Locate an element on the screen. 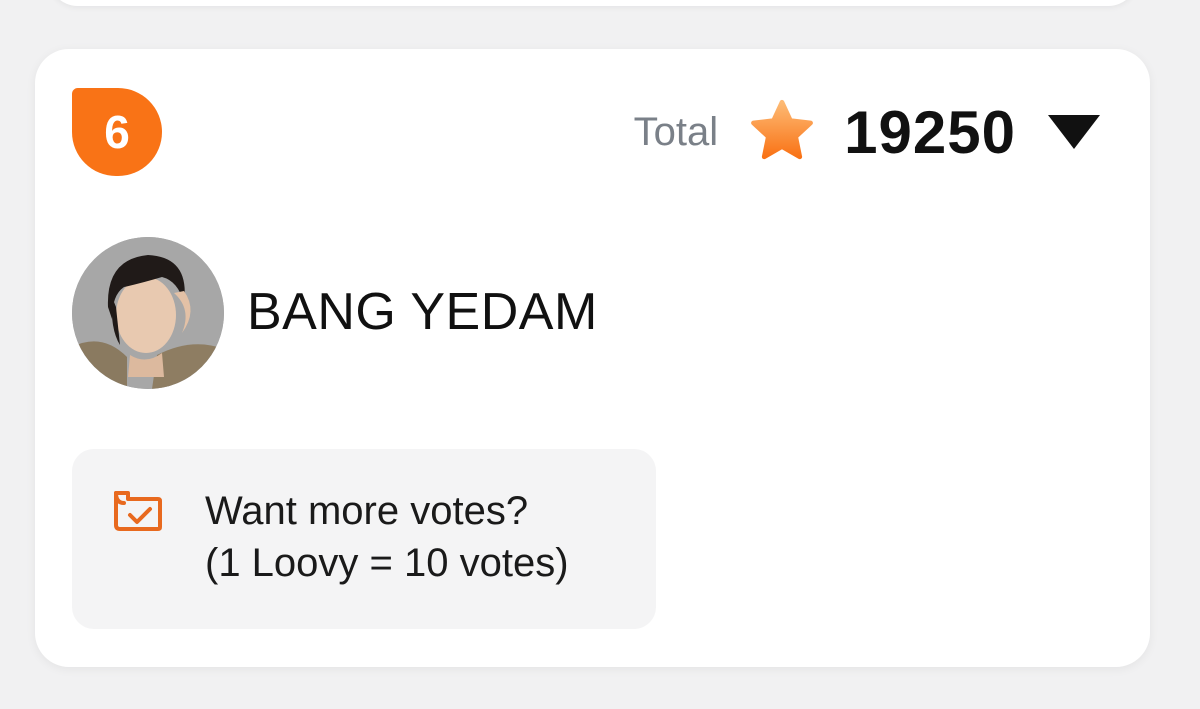  total-votes: Total 19250 is located at coordinates (868, 132).